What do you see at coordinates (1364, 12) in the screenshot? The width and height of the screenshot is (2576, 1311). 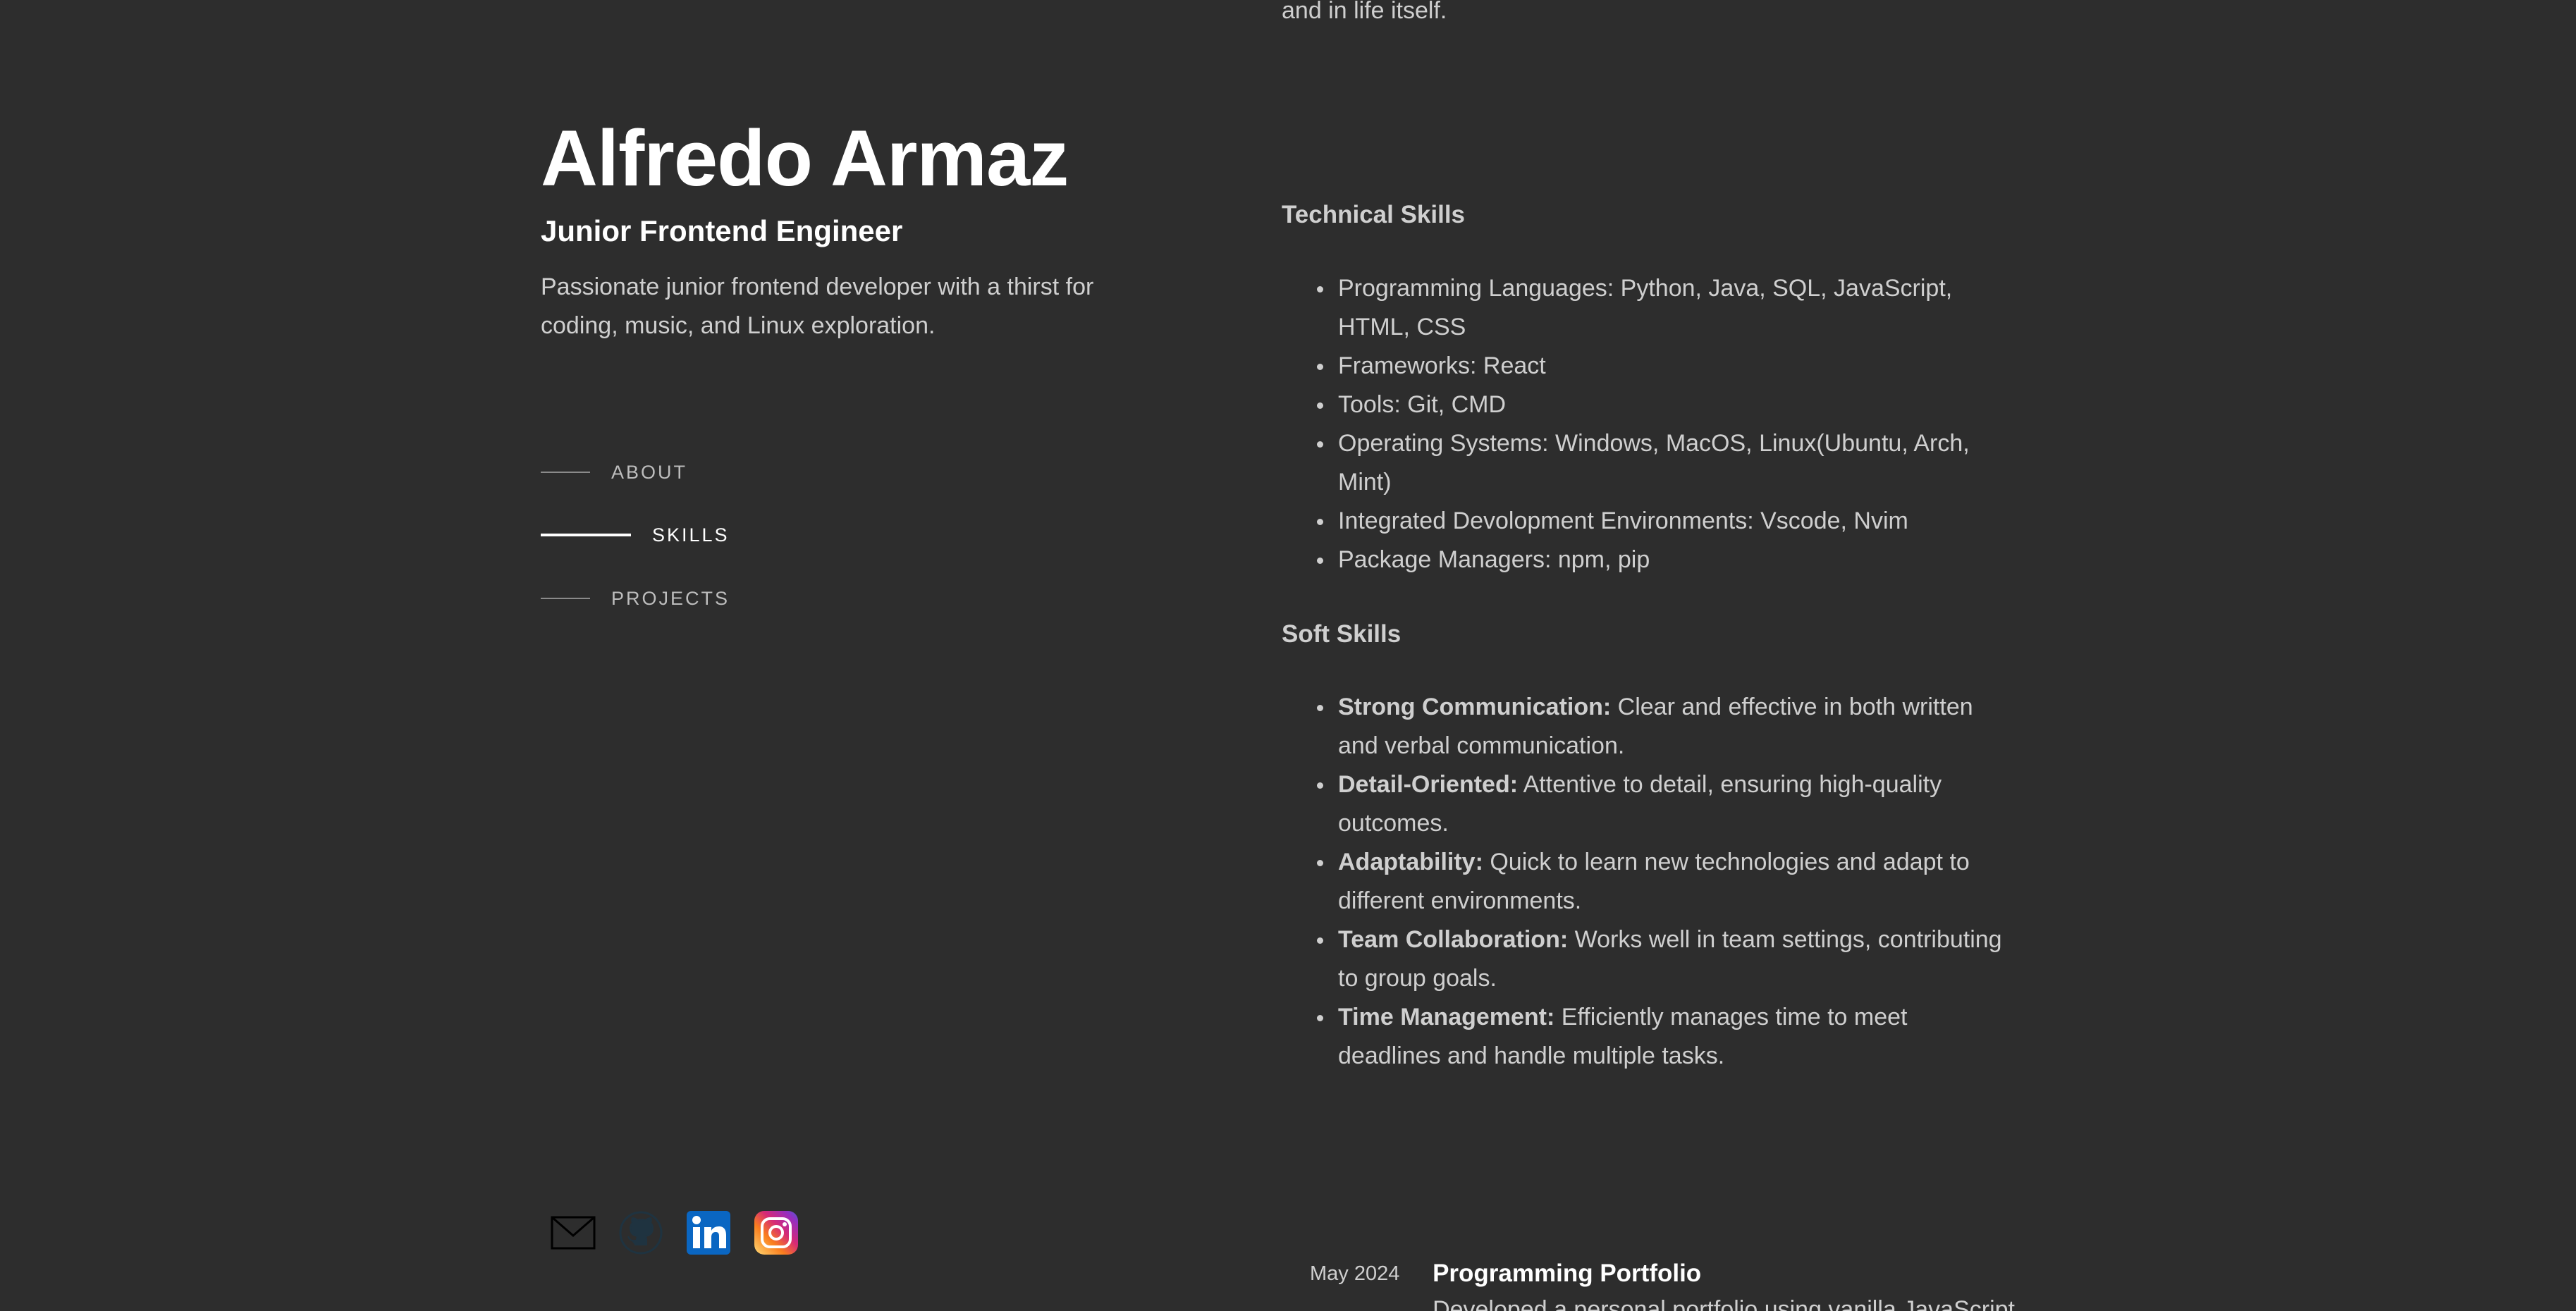 I see `about-text-tail: and in life itself.` at bounding box center [1364, 12].